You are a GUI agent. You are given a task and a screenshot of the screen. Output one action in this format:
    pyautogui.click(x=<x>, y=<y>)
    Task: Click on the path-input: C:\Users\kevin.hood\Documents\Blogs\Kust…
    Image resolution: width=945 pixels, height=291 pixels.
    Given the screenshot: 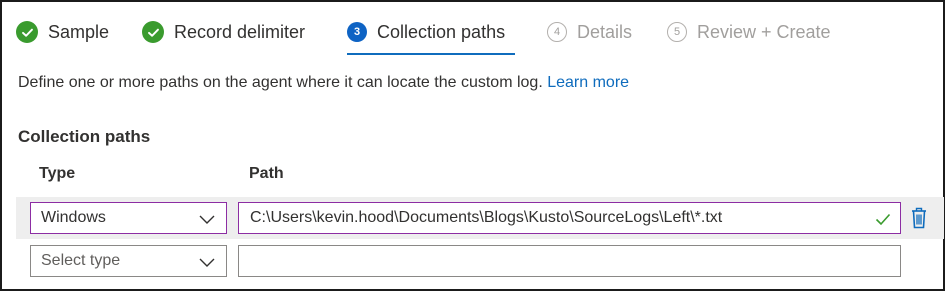 What is the action you would take?
    pyautogui.click(x=569, y=218)
    